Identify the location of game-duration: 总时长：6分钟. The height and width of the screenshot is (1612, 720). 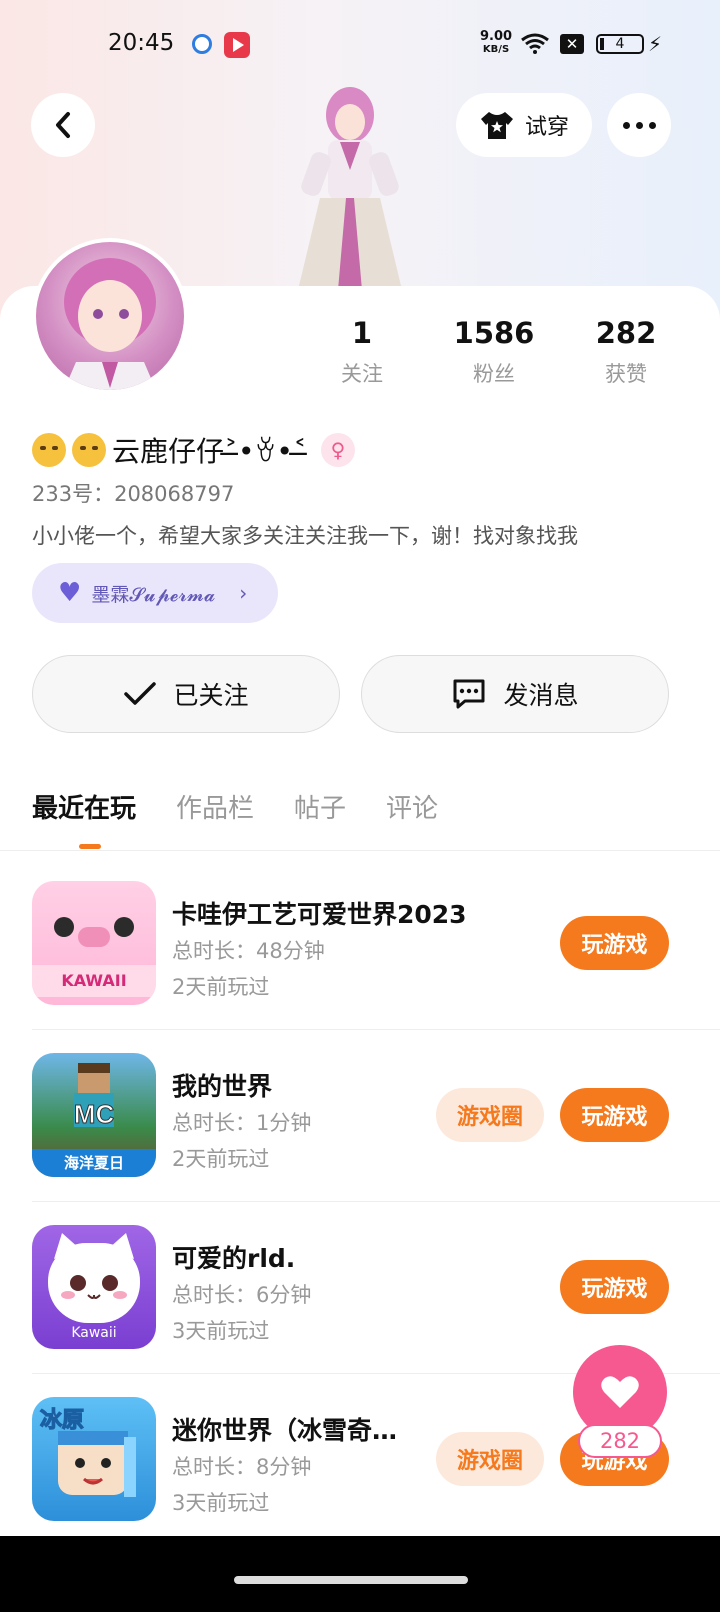
(242, 1295).